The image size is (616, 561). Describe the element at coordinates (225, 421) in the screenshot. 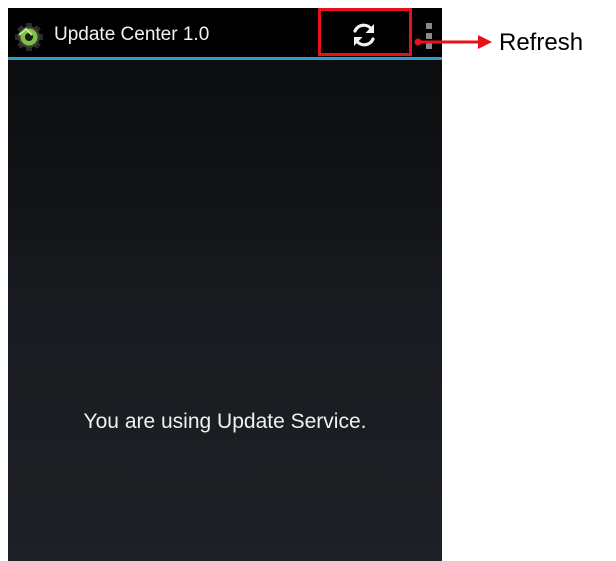

I see `status-message: You are using Update Service.` at that location.